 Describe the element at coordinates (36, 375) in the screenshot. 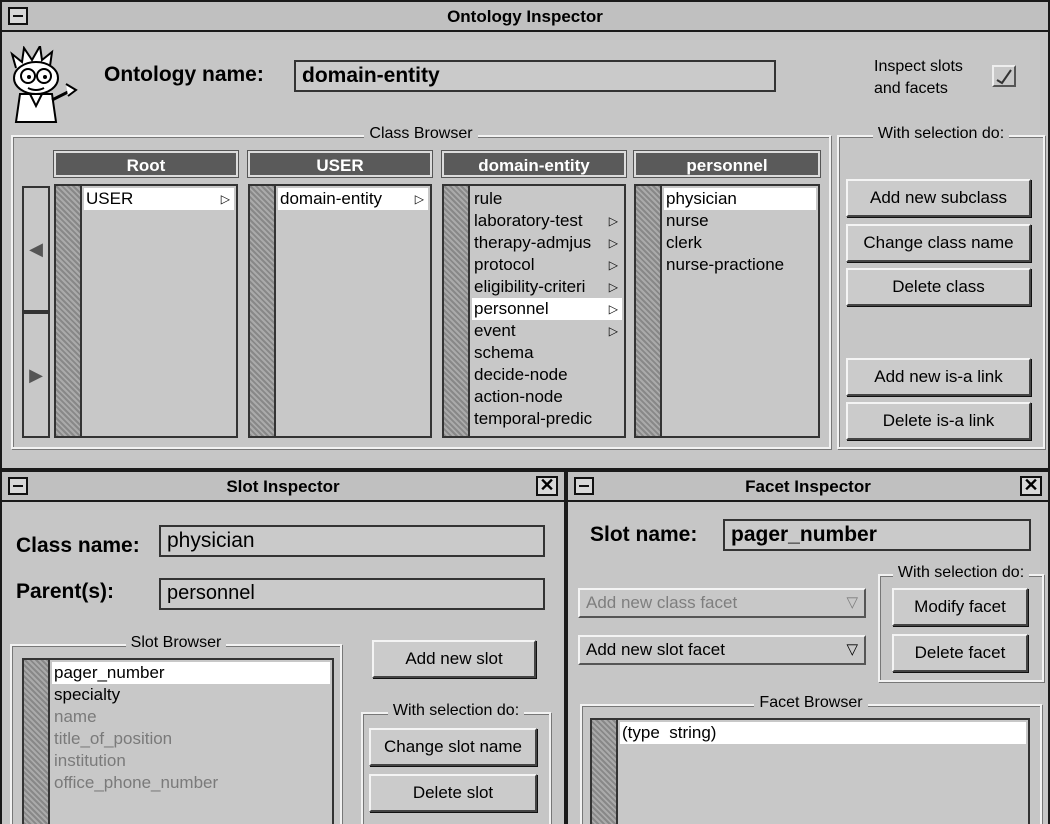

I see `scroll-right-button: ▶` at that location.